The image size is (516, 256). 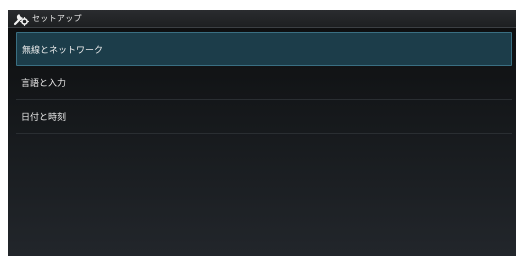 What do you see at coordinates (44, 84) in the screenshot?
I see `menu-item-label: 言語と入力` at bounding box center [44, 84].